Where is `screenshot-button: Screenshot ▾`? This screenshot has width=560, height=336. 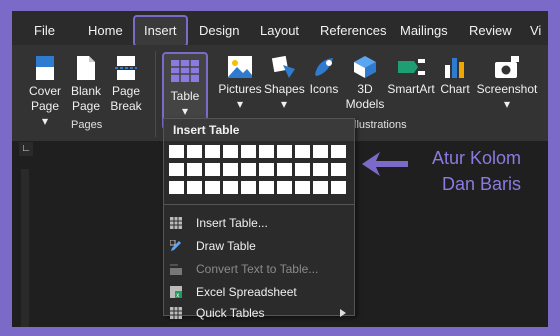 screenshot-button: Screenshot ▾ is located at coordinates (507, 83).